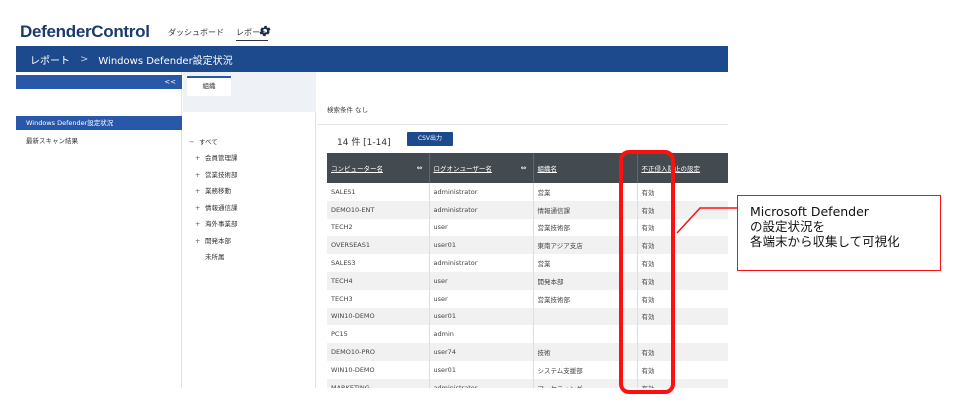 Image resolution: width=958 pixels, height=414 pixels. Describe the element at coordinates (249, 92) in the screenshot. I see `org-tabs: 組織` at that location.